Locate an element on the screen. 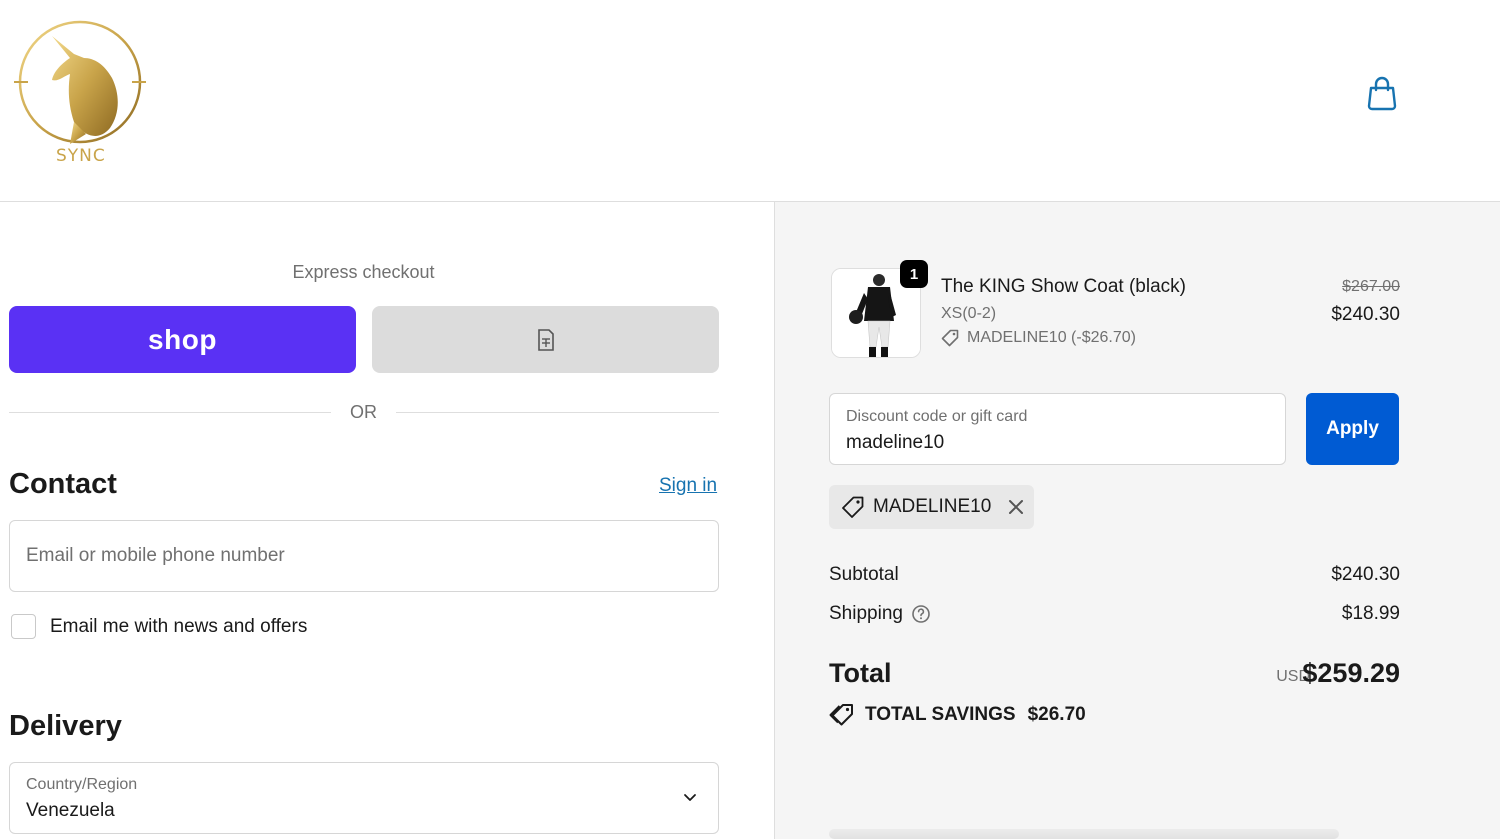 The height and width of the screenshot is (839, 1500). product-discount-text: MADELINE10 (-$26.70) is located at coordinates (1051, 337).